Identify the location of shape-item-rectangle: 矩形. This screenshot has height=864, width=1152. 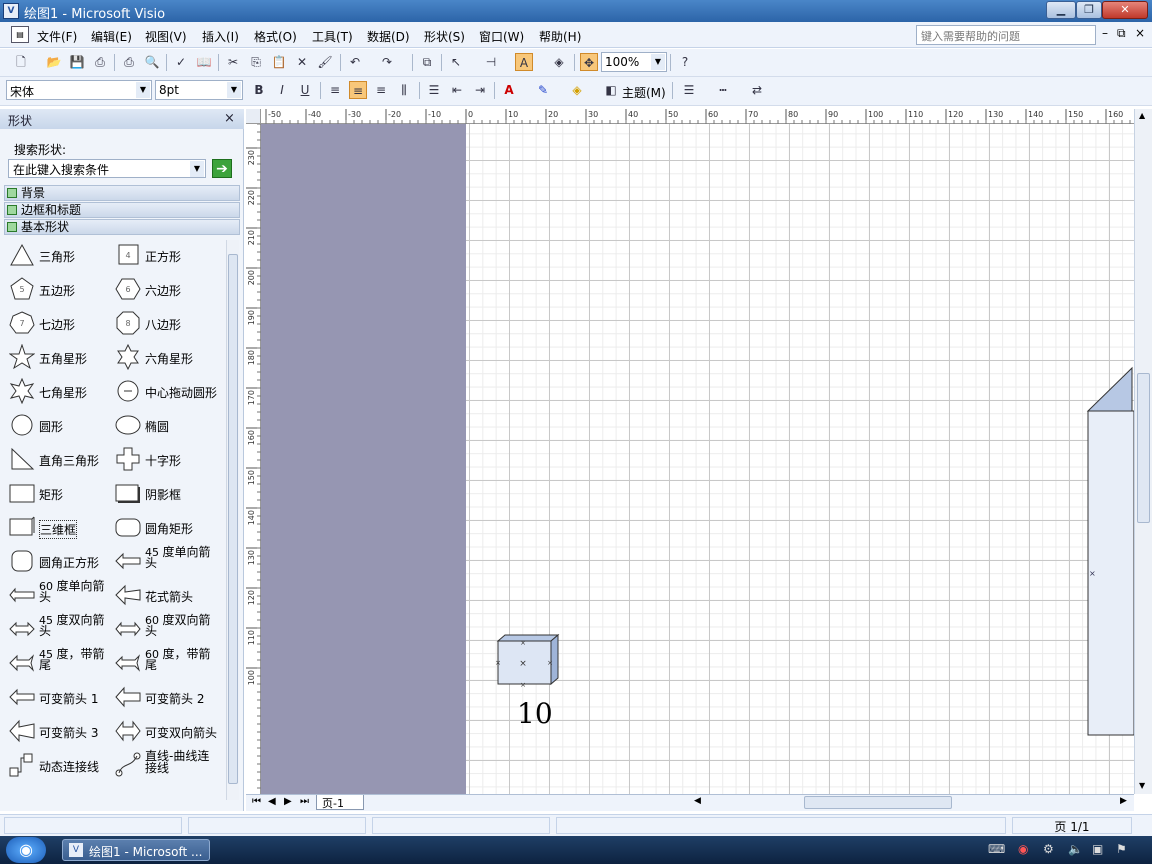
(62, 494).